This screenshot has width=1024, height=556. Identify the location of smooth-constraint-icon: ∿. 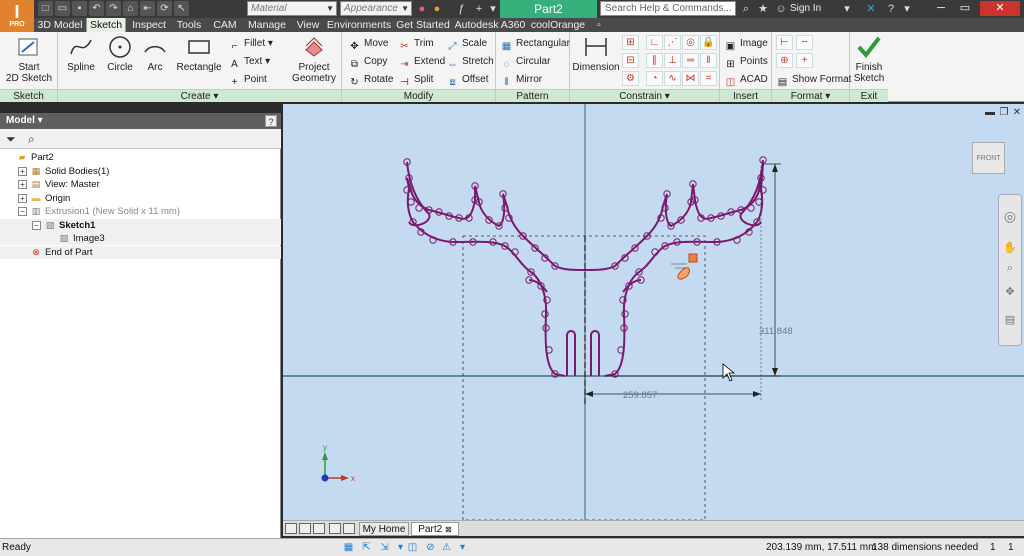
(672, 78).